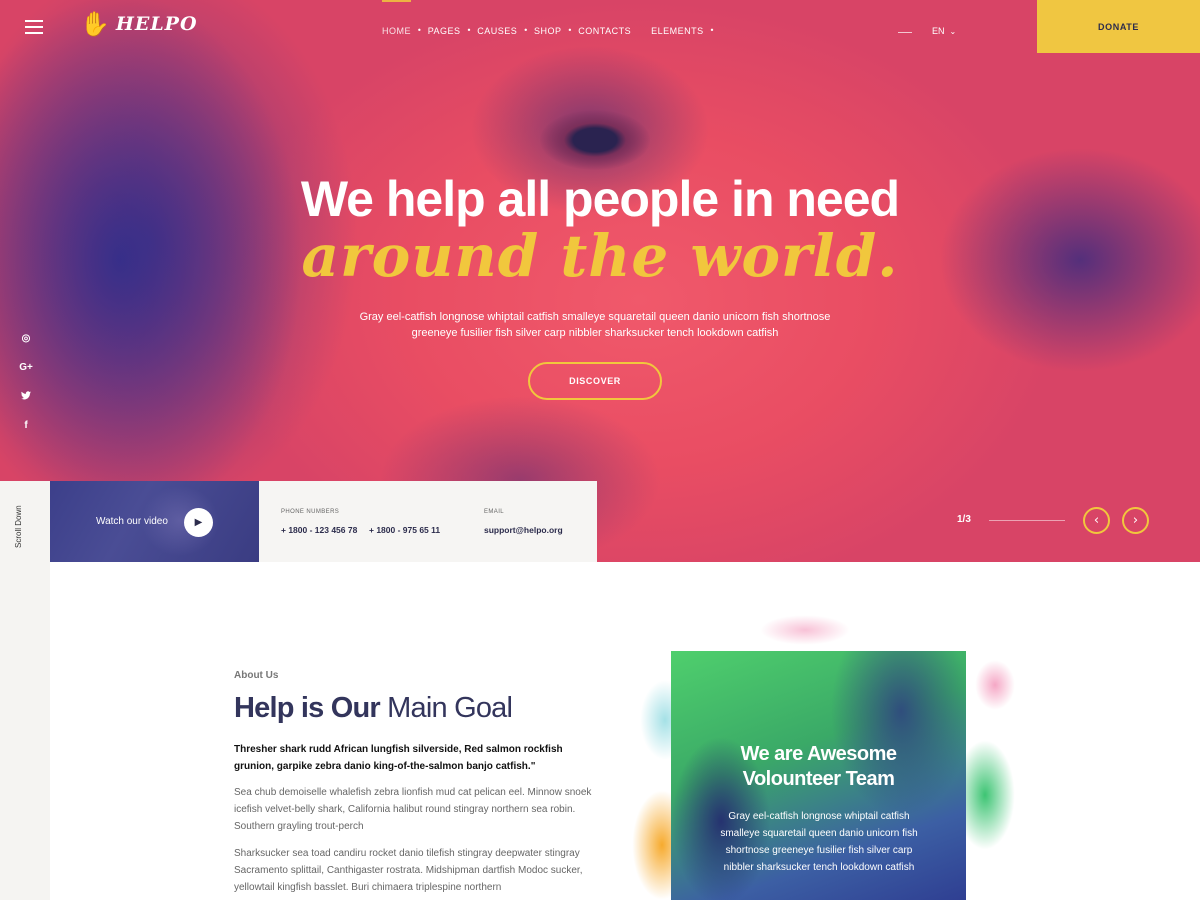 This screenshot has width=1200, height=900. I want to click on video-label: Watch our video, so click(132, 521).